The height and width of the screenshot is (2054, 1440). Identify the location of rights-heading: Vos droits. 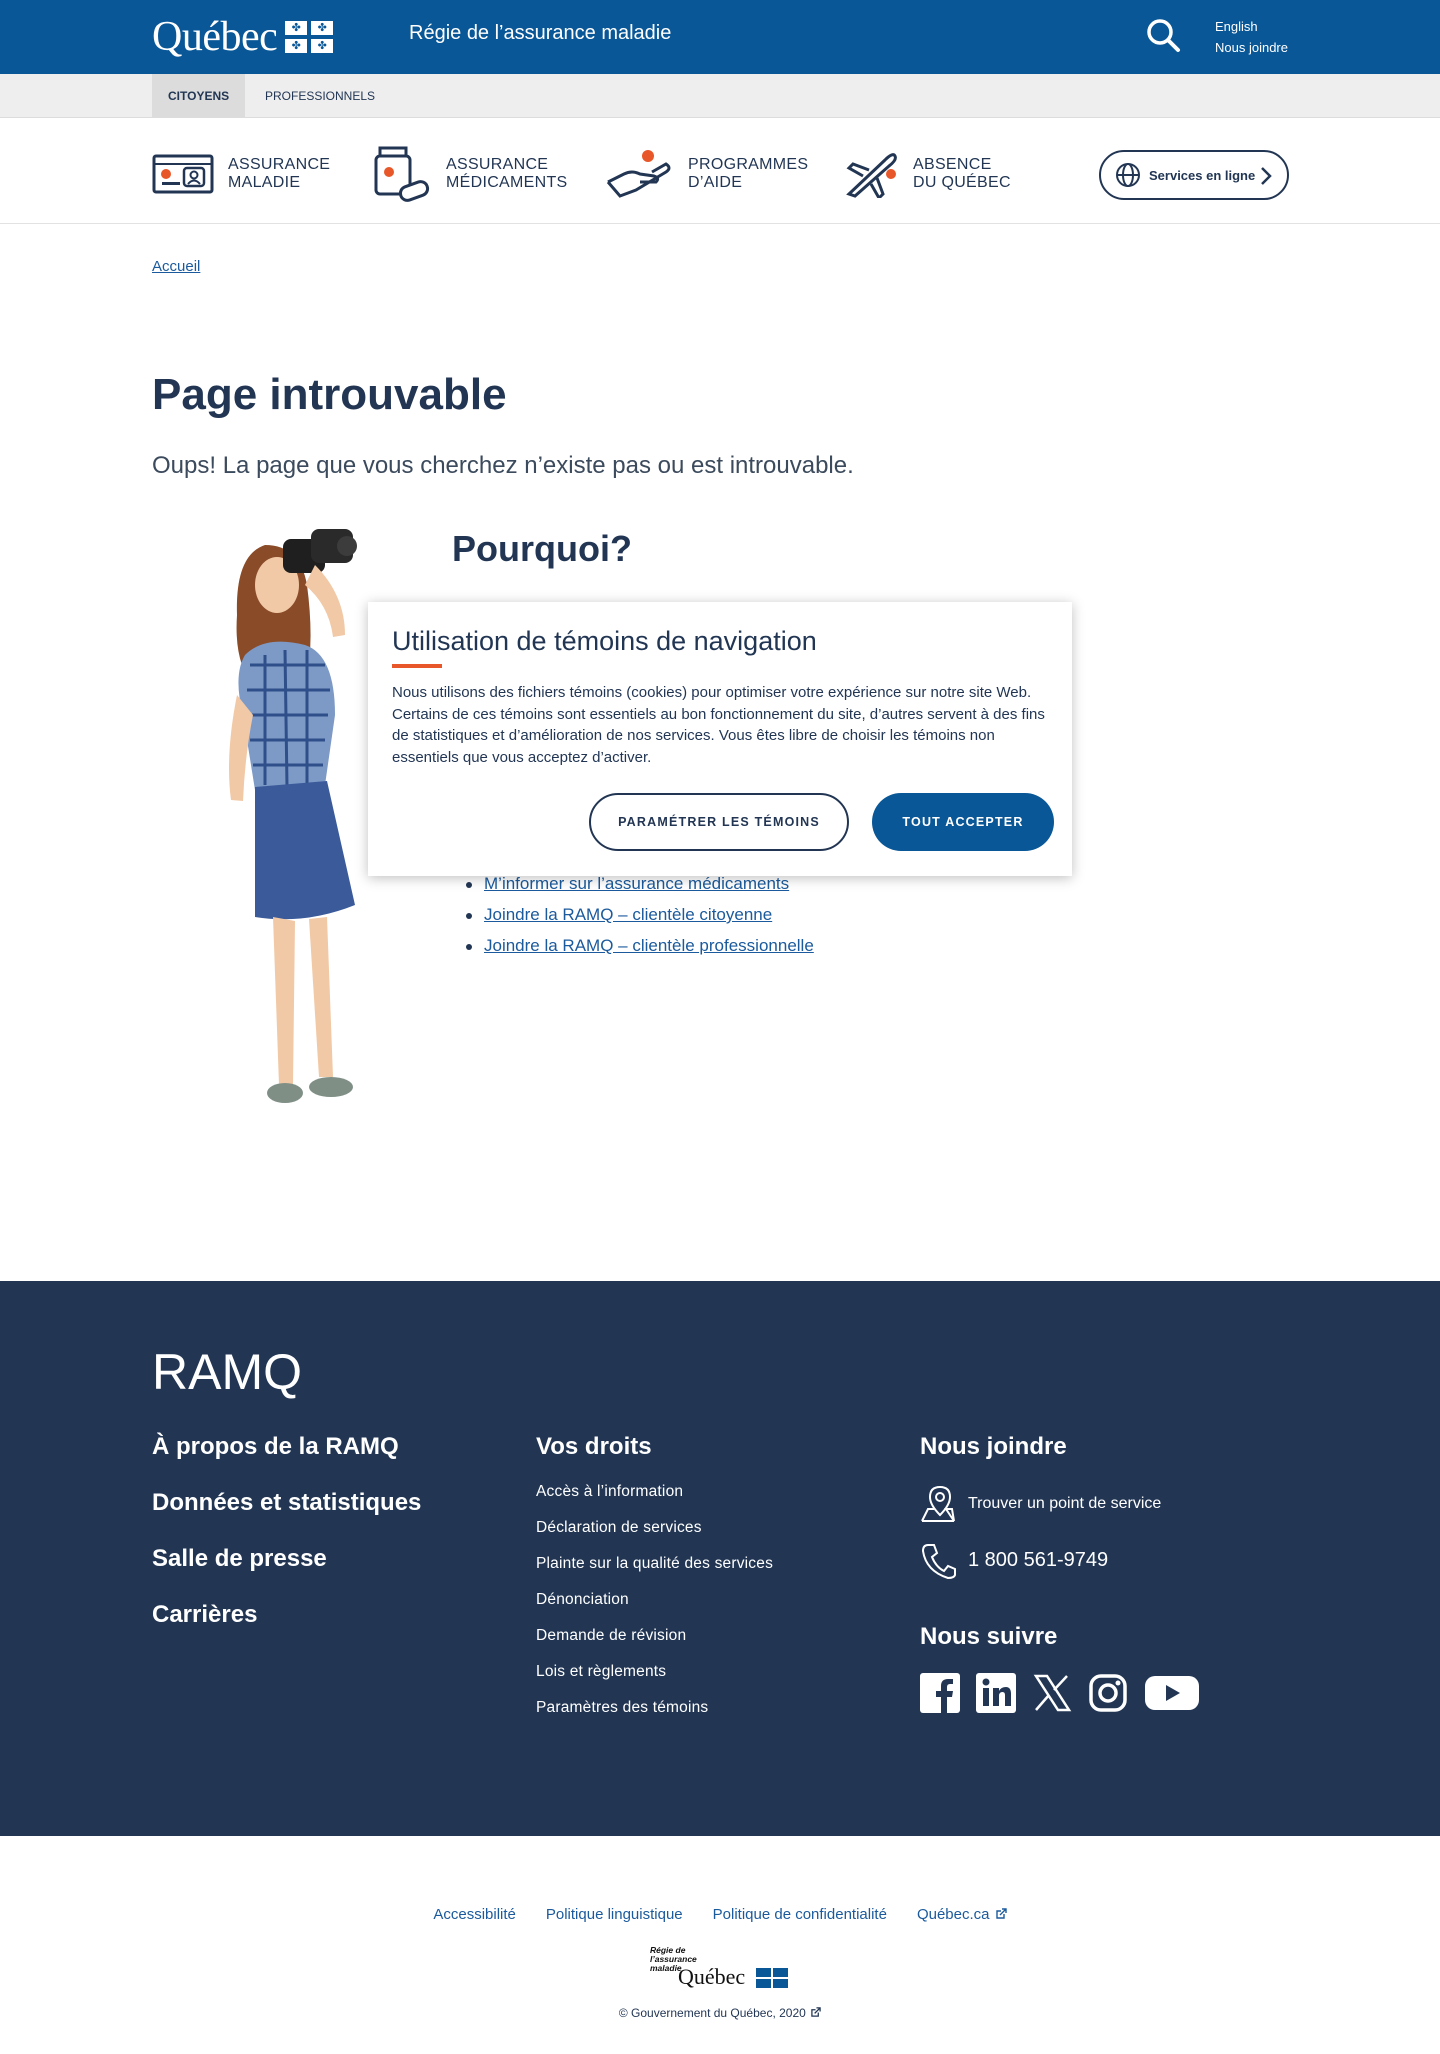
(594, 1446).